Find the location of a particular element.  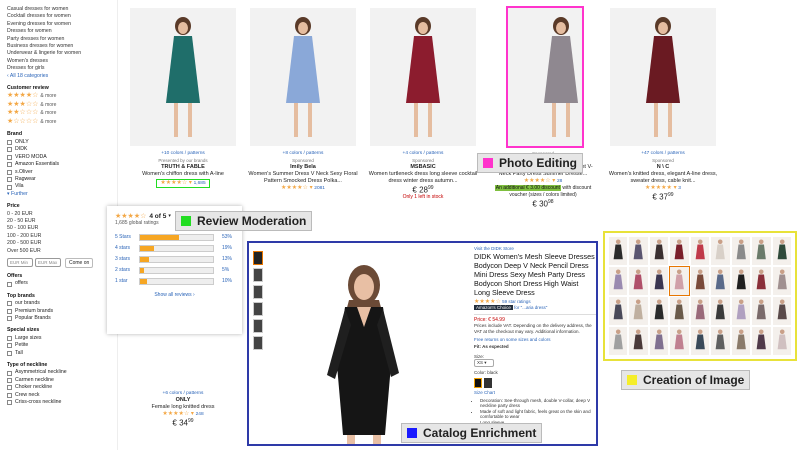

product-rating: ★★★★☆ ▾ 1,685 is located at coordinates (183, 183).